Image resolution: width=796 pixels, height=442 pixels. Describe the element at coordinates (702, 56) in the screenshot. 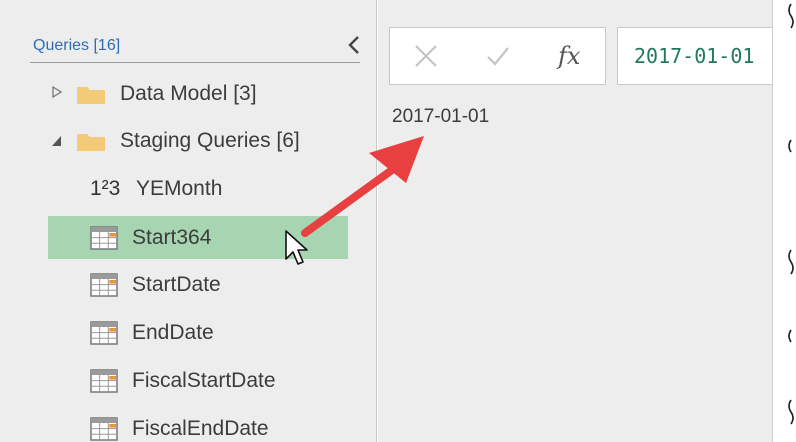

I see `formula-input: 2017-01-01` at that location.